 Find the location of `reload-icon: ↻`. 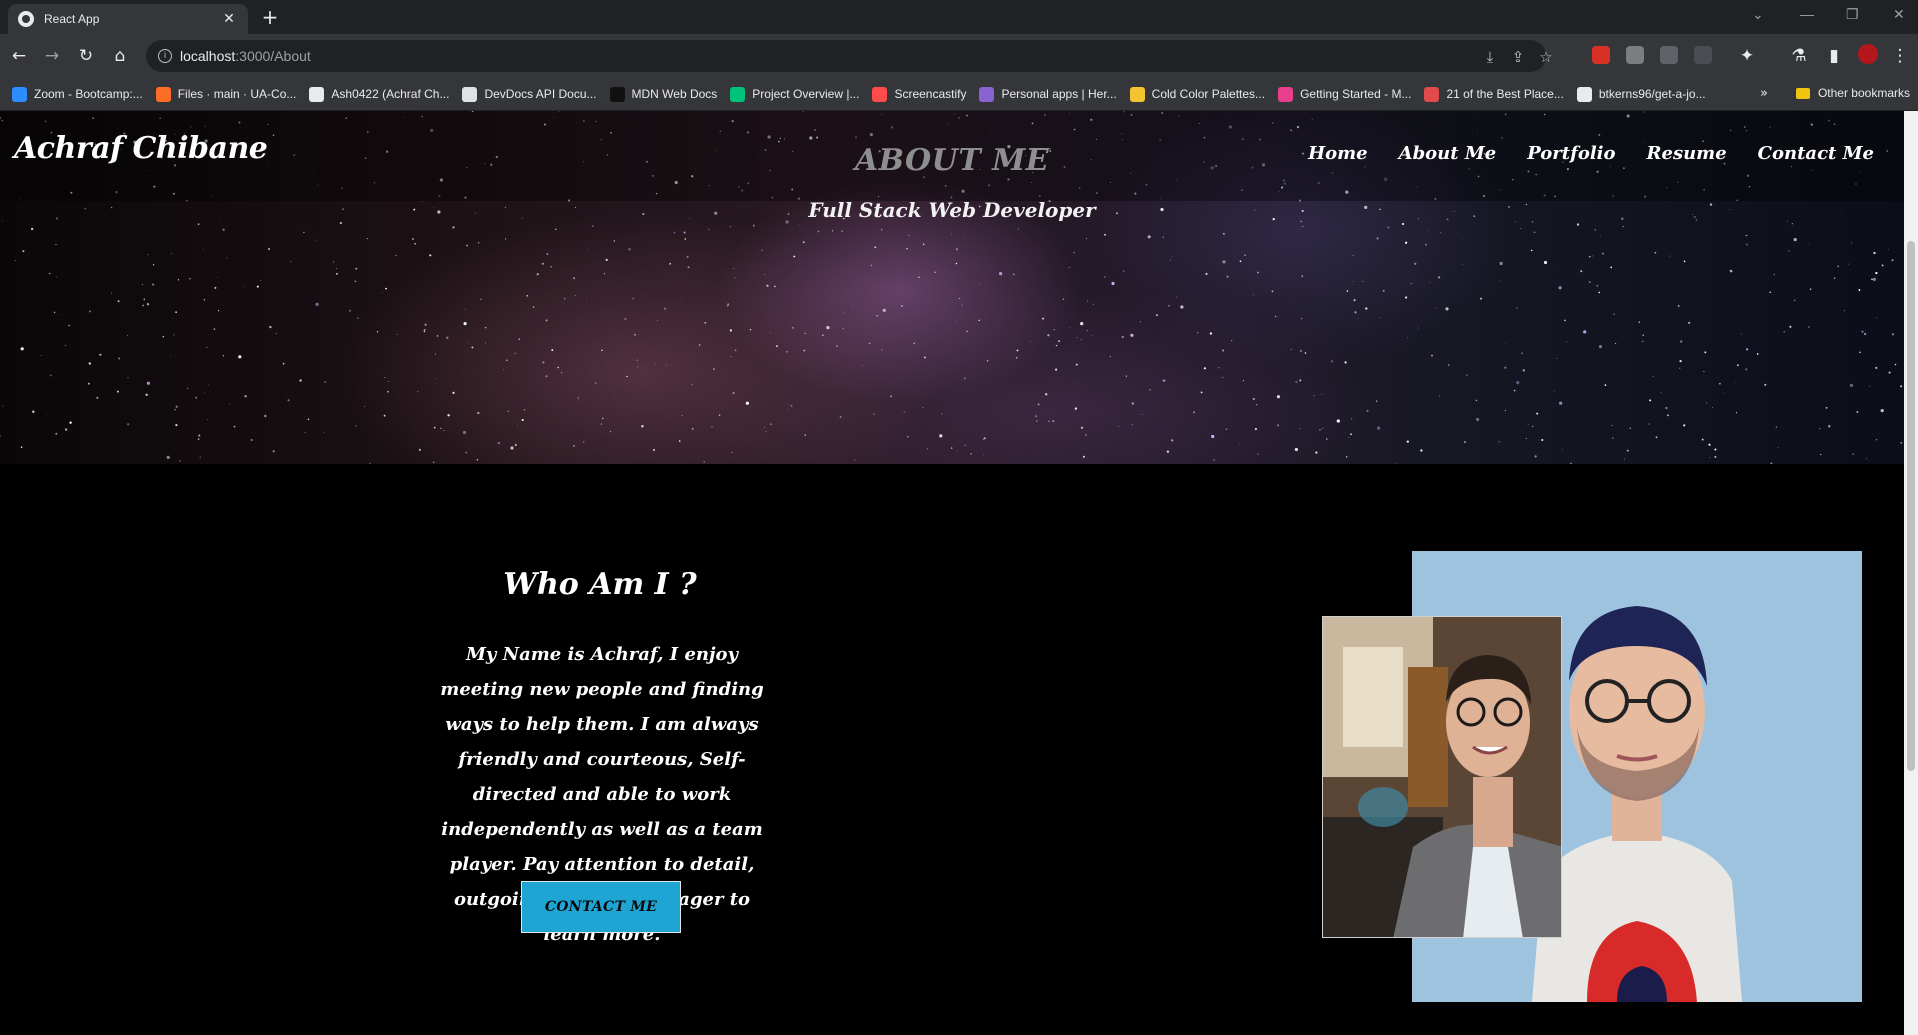

reload-icon: ↻ is located at coordinates (86, 56).